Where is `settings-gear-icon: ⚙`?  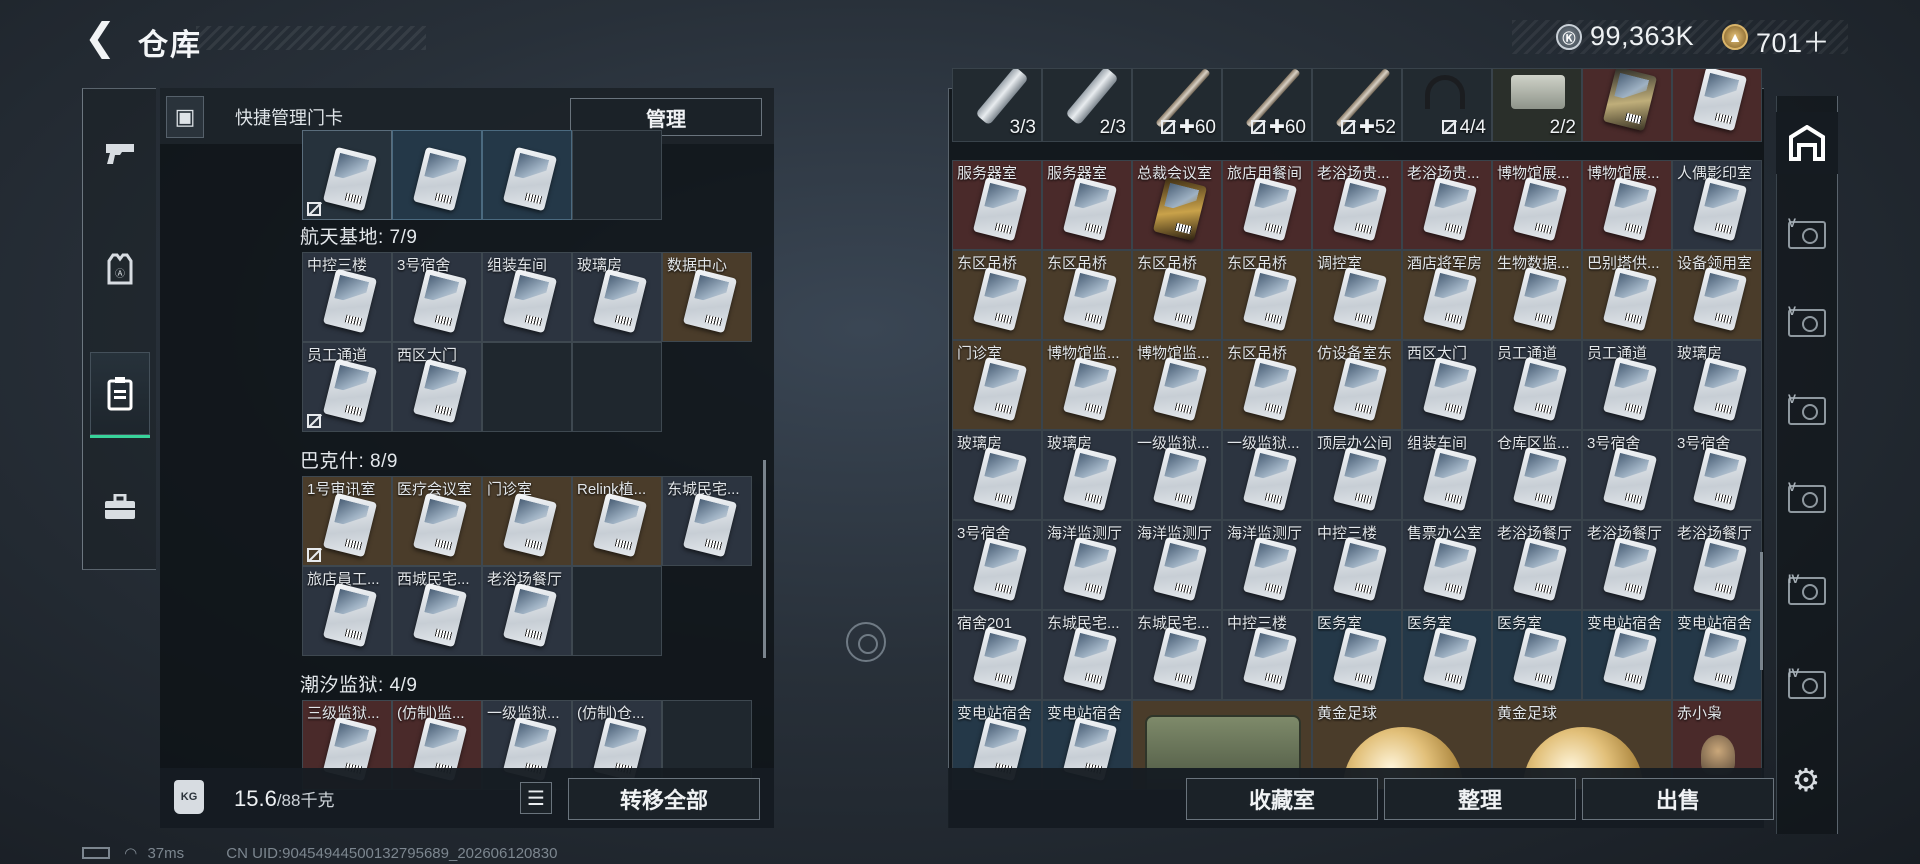 settings-gear-icon: ⚙ is located at coordinates (1806, 780).